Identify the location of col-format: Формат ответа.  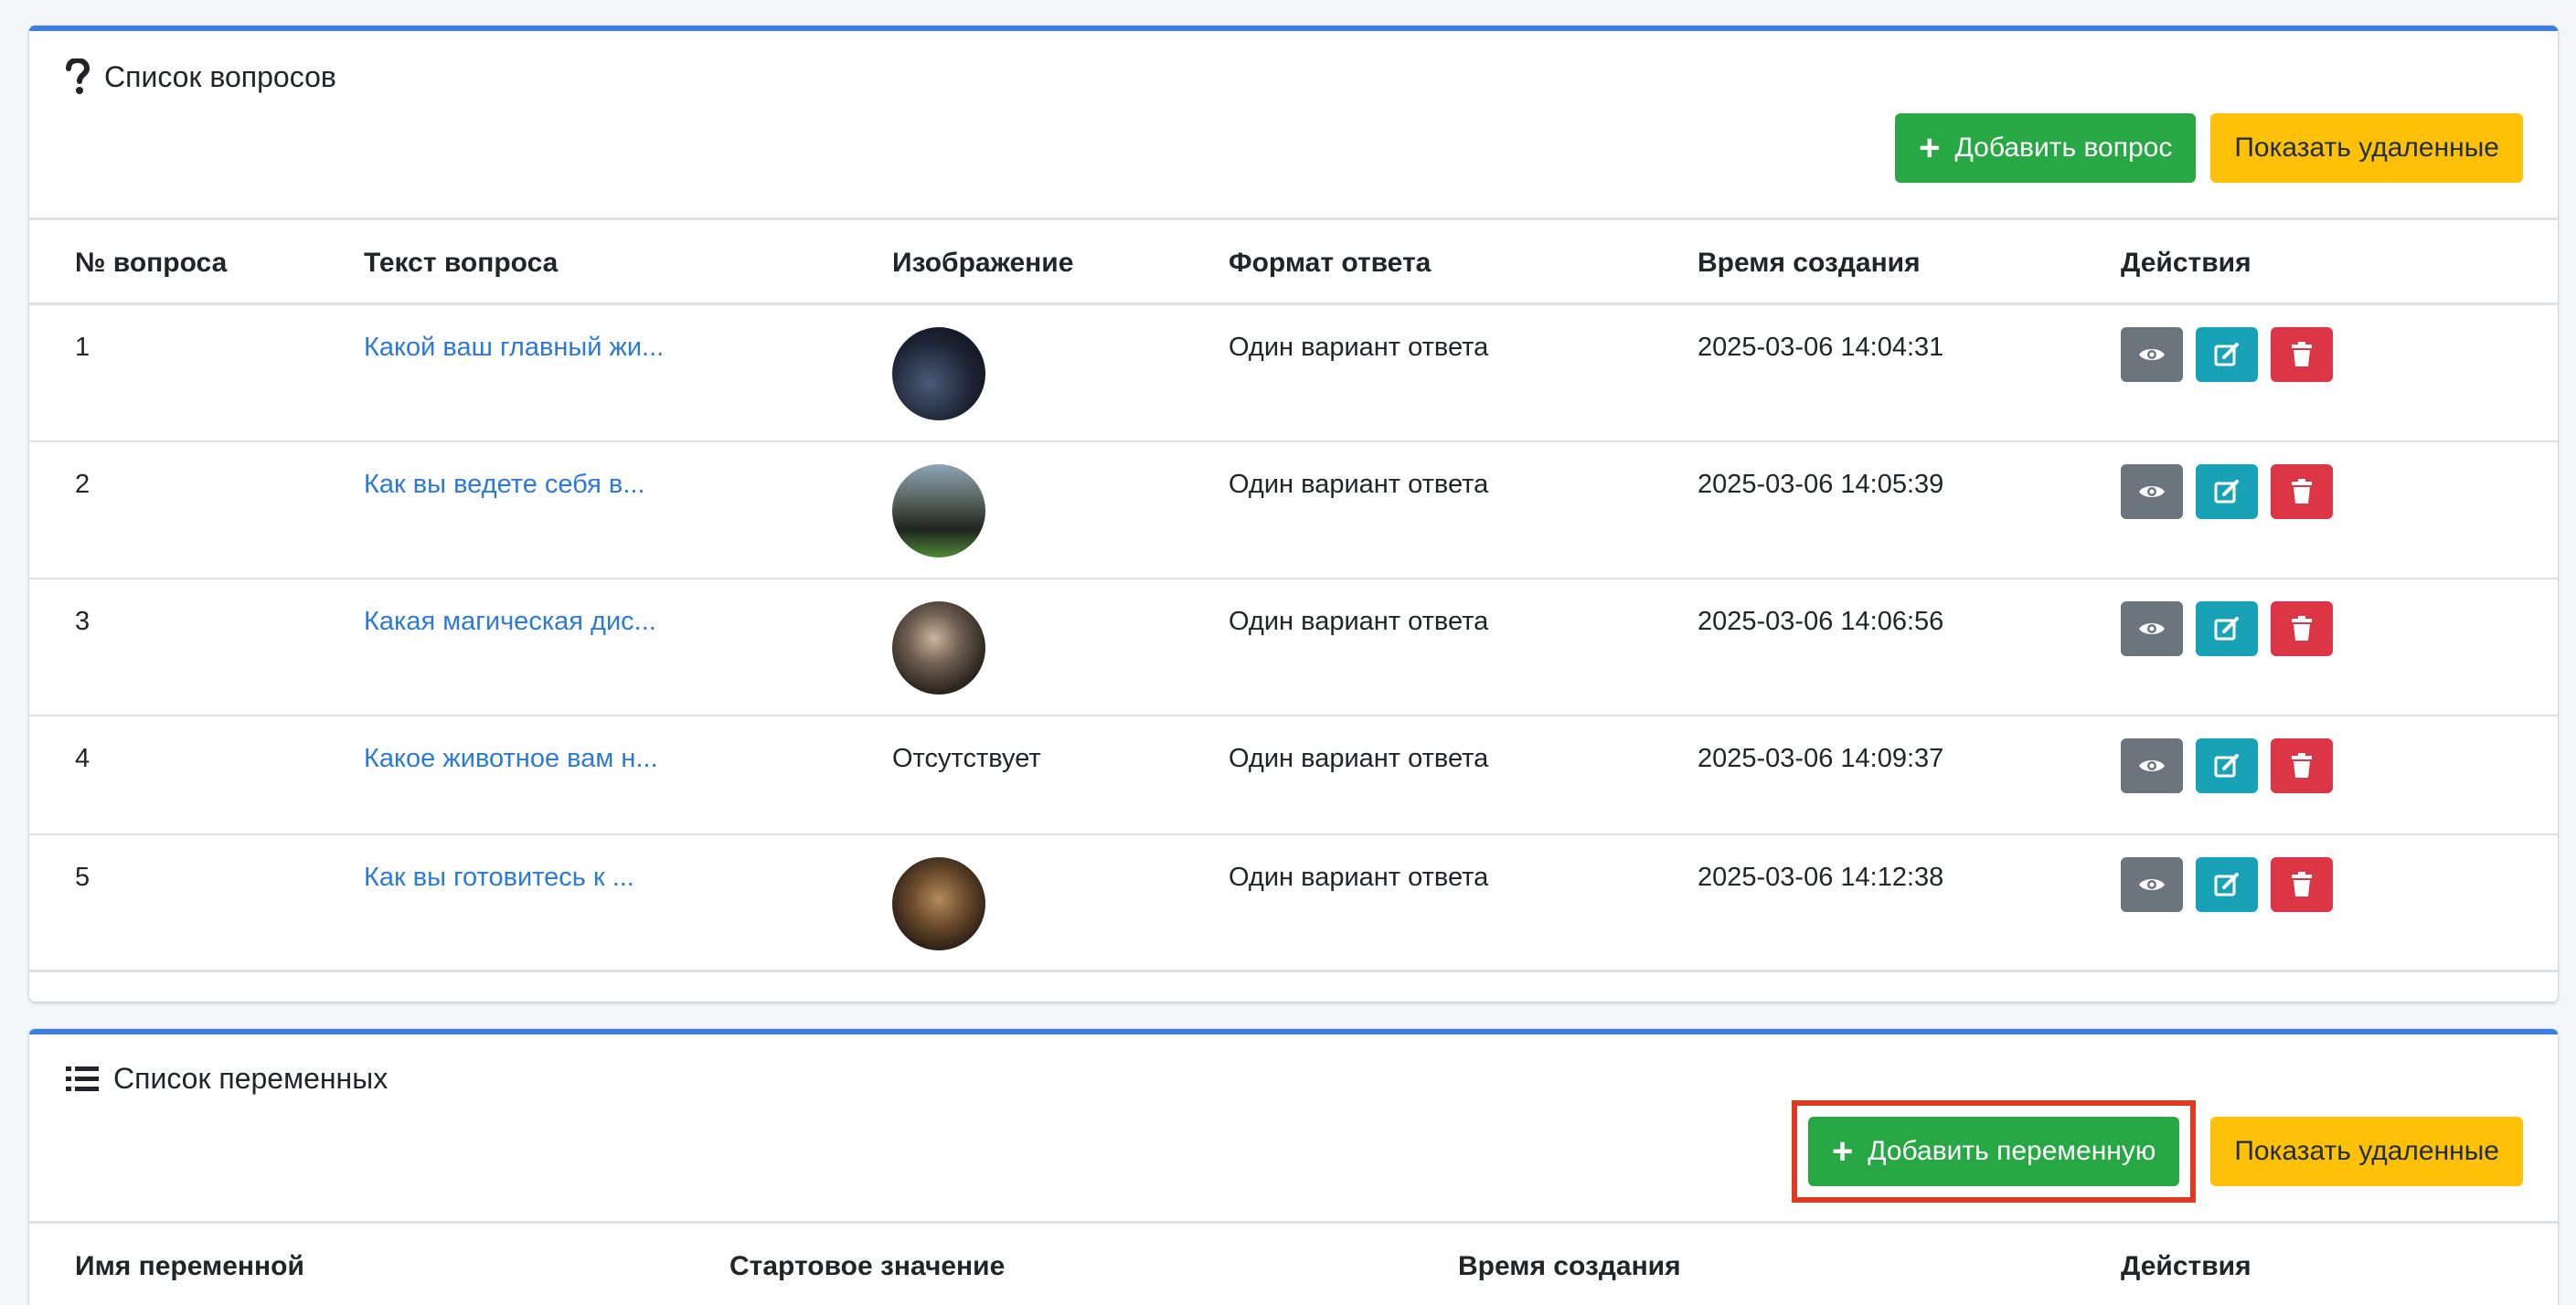
(1331, 263).